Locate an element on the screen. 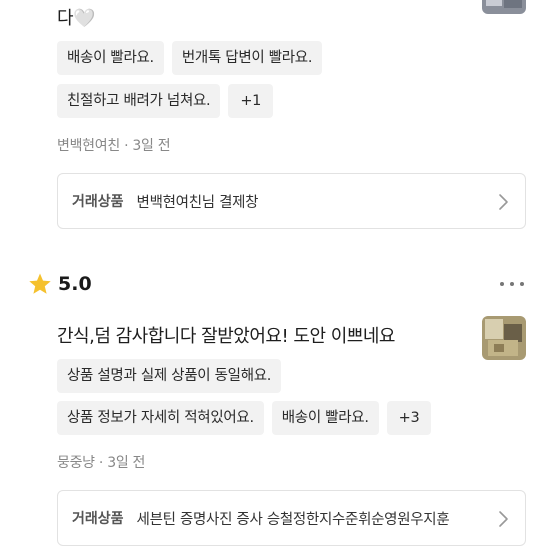  review-author: 뭉중냥 is located at coordinates (76, 463).